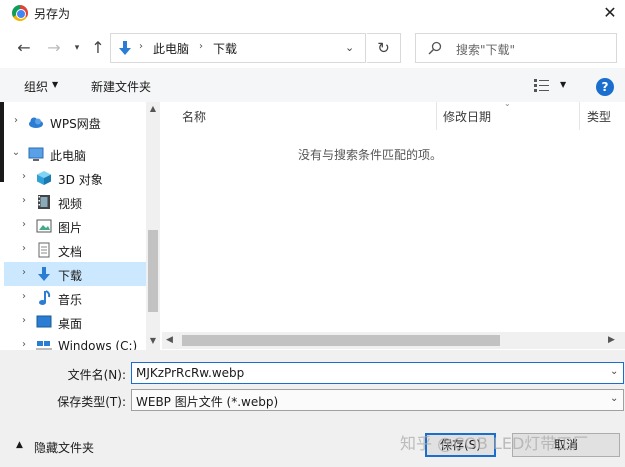 This screenshot has width=625, height=467. What do you see at coordinates (225, 48) in the screenshot?
I see `breadcrumb-downloads: 下载` at bounding box center [225, 48].